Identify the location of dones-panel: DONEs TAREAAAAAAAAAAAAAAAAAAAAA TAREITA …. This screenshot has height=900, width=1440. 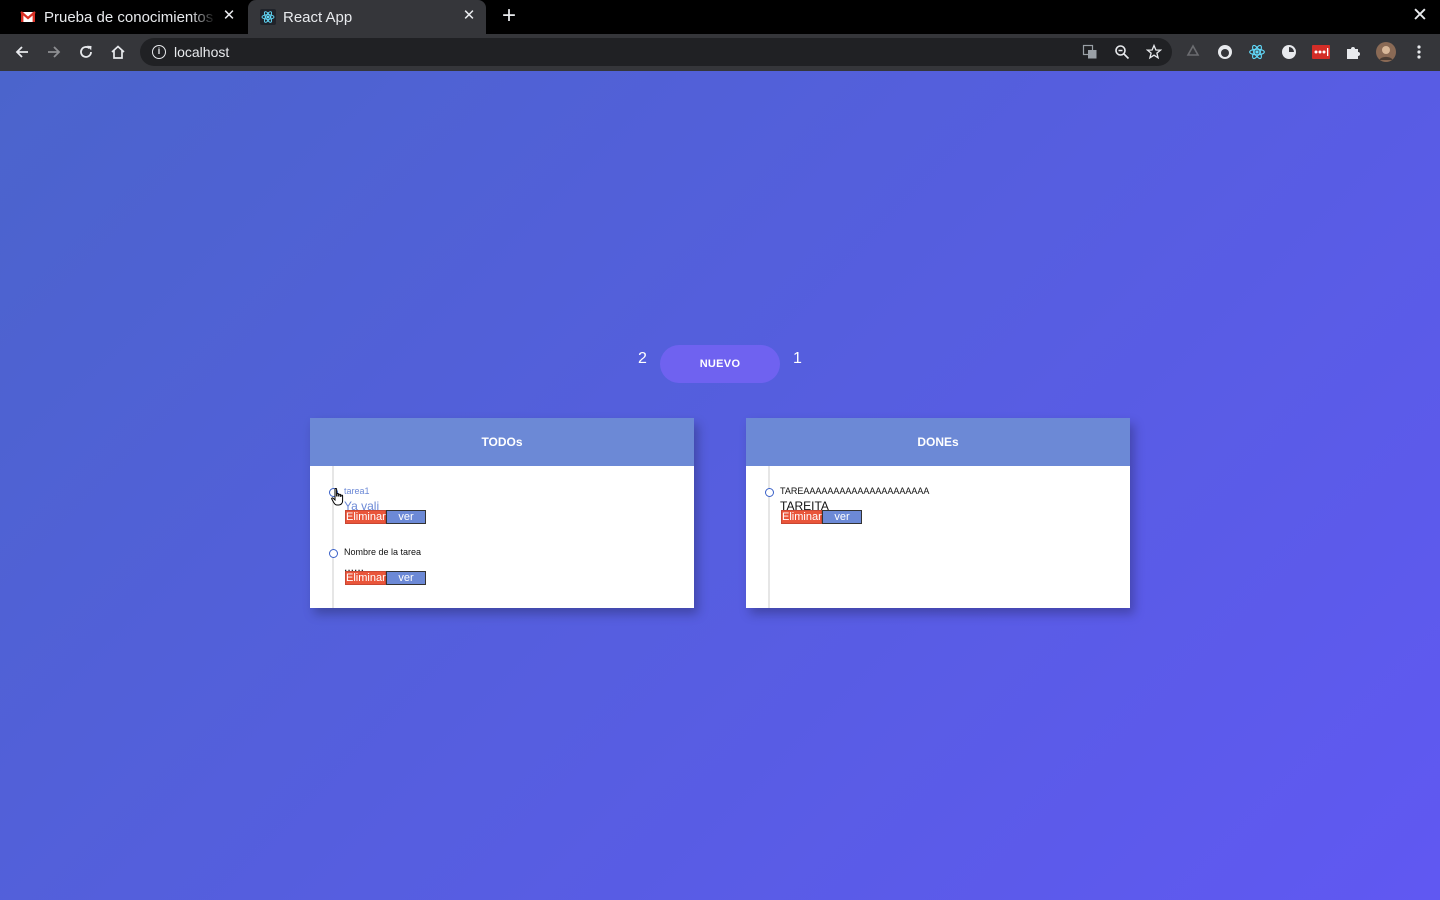
(938, 513).